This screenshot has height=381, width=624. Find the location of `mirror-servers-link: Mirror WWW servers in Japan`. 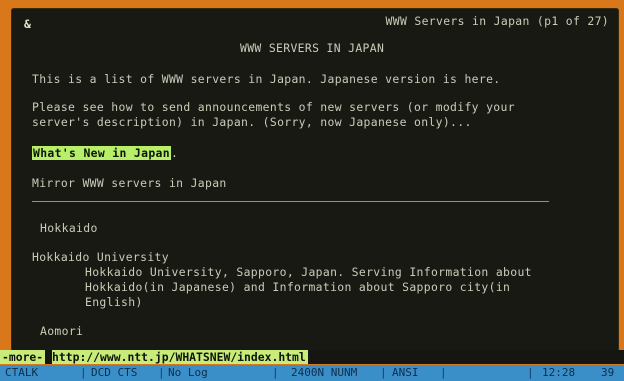

mirror-servers-link: Mirror WWW servers in Japan is located at coordinates (129, 183).